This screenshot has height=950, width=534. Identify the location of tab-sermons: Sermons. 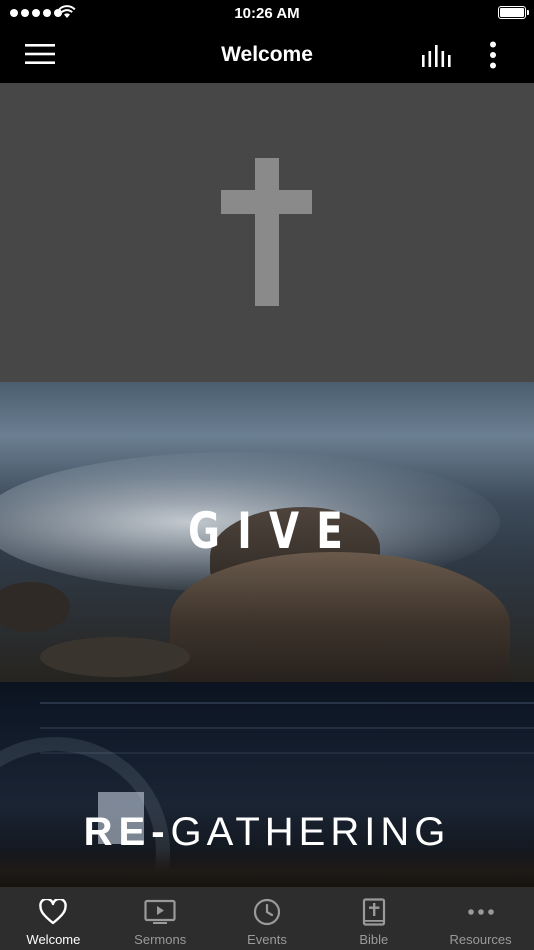
(160, 918).